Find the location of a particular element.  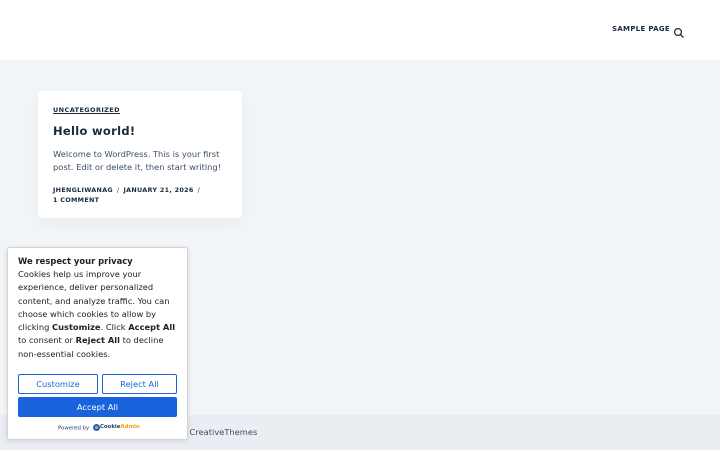

brand-part-2: Admin is located at coordinates (130, 427).